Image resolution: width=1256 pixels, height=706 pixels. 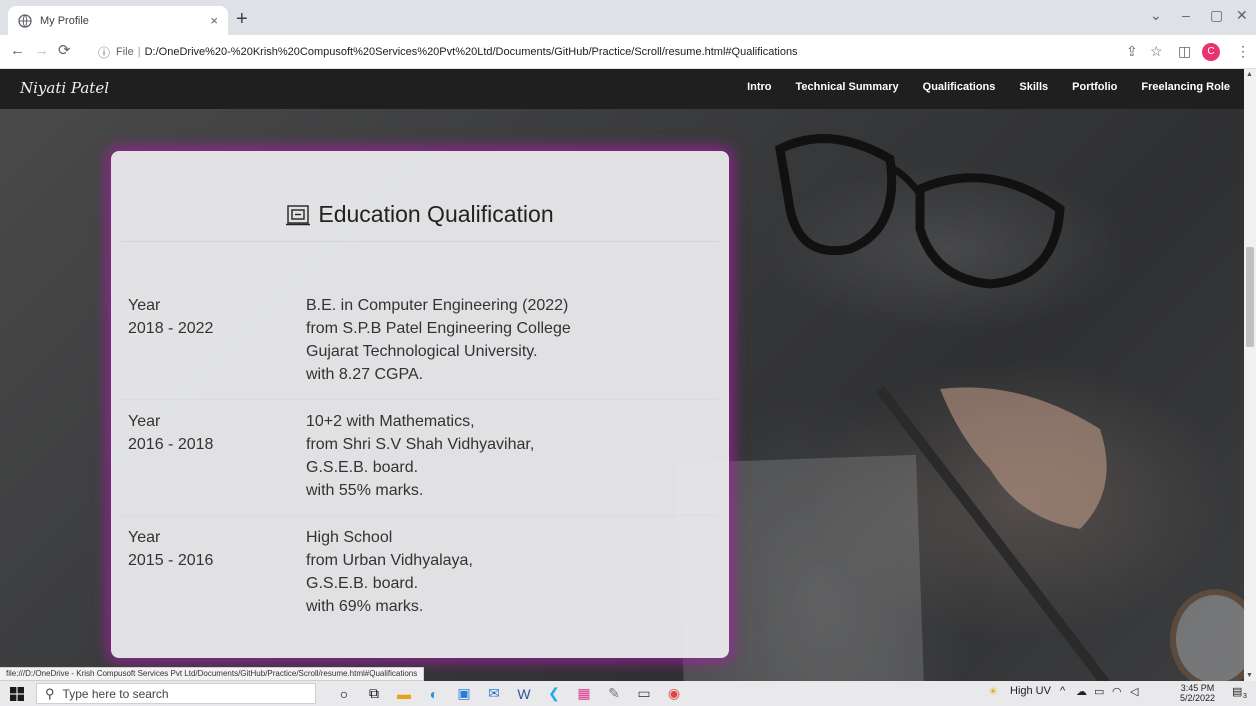 What do you see at coordinates (1250, 375) in the screenshot?
I see `page-scrollbar: ▲ ▼` at bounding box center [1250, 375].